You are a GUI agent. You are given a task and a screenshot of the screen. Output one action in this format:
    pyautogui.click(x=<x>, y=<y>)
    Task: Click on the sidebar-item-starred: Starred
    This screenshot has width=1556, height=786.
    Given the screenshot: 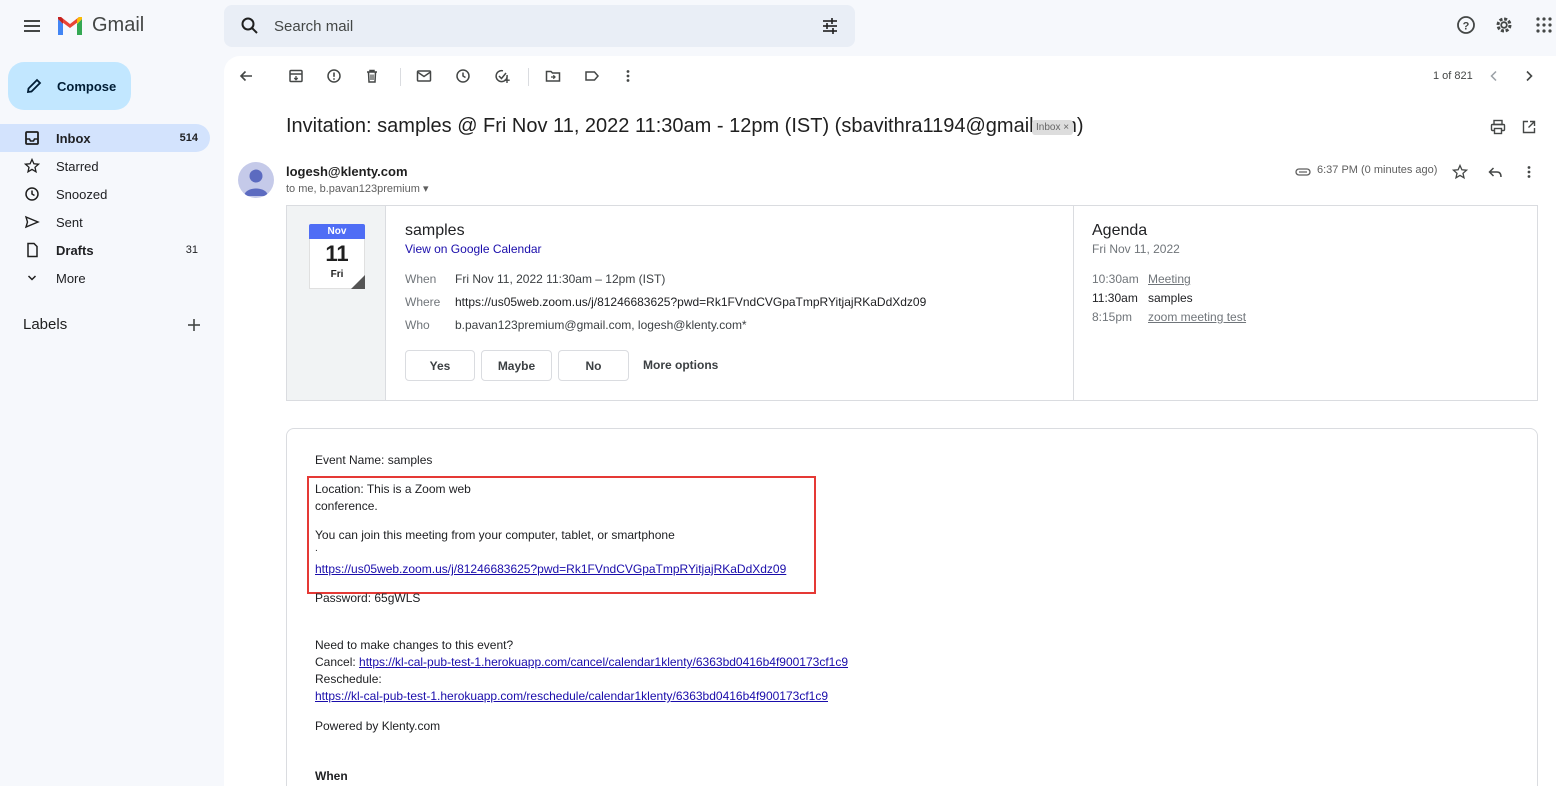 What is the action you would take?
    pyautogui.click(x=105, y=166)
    